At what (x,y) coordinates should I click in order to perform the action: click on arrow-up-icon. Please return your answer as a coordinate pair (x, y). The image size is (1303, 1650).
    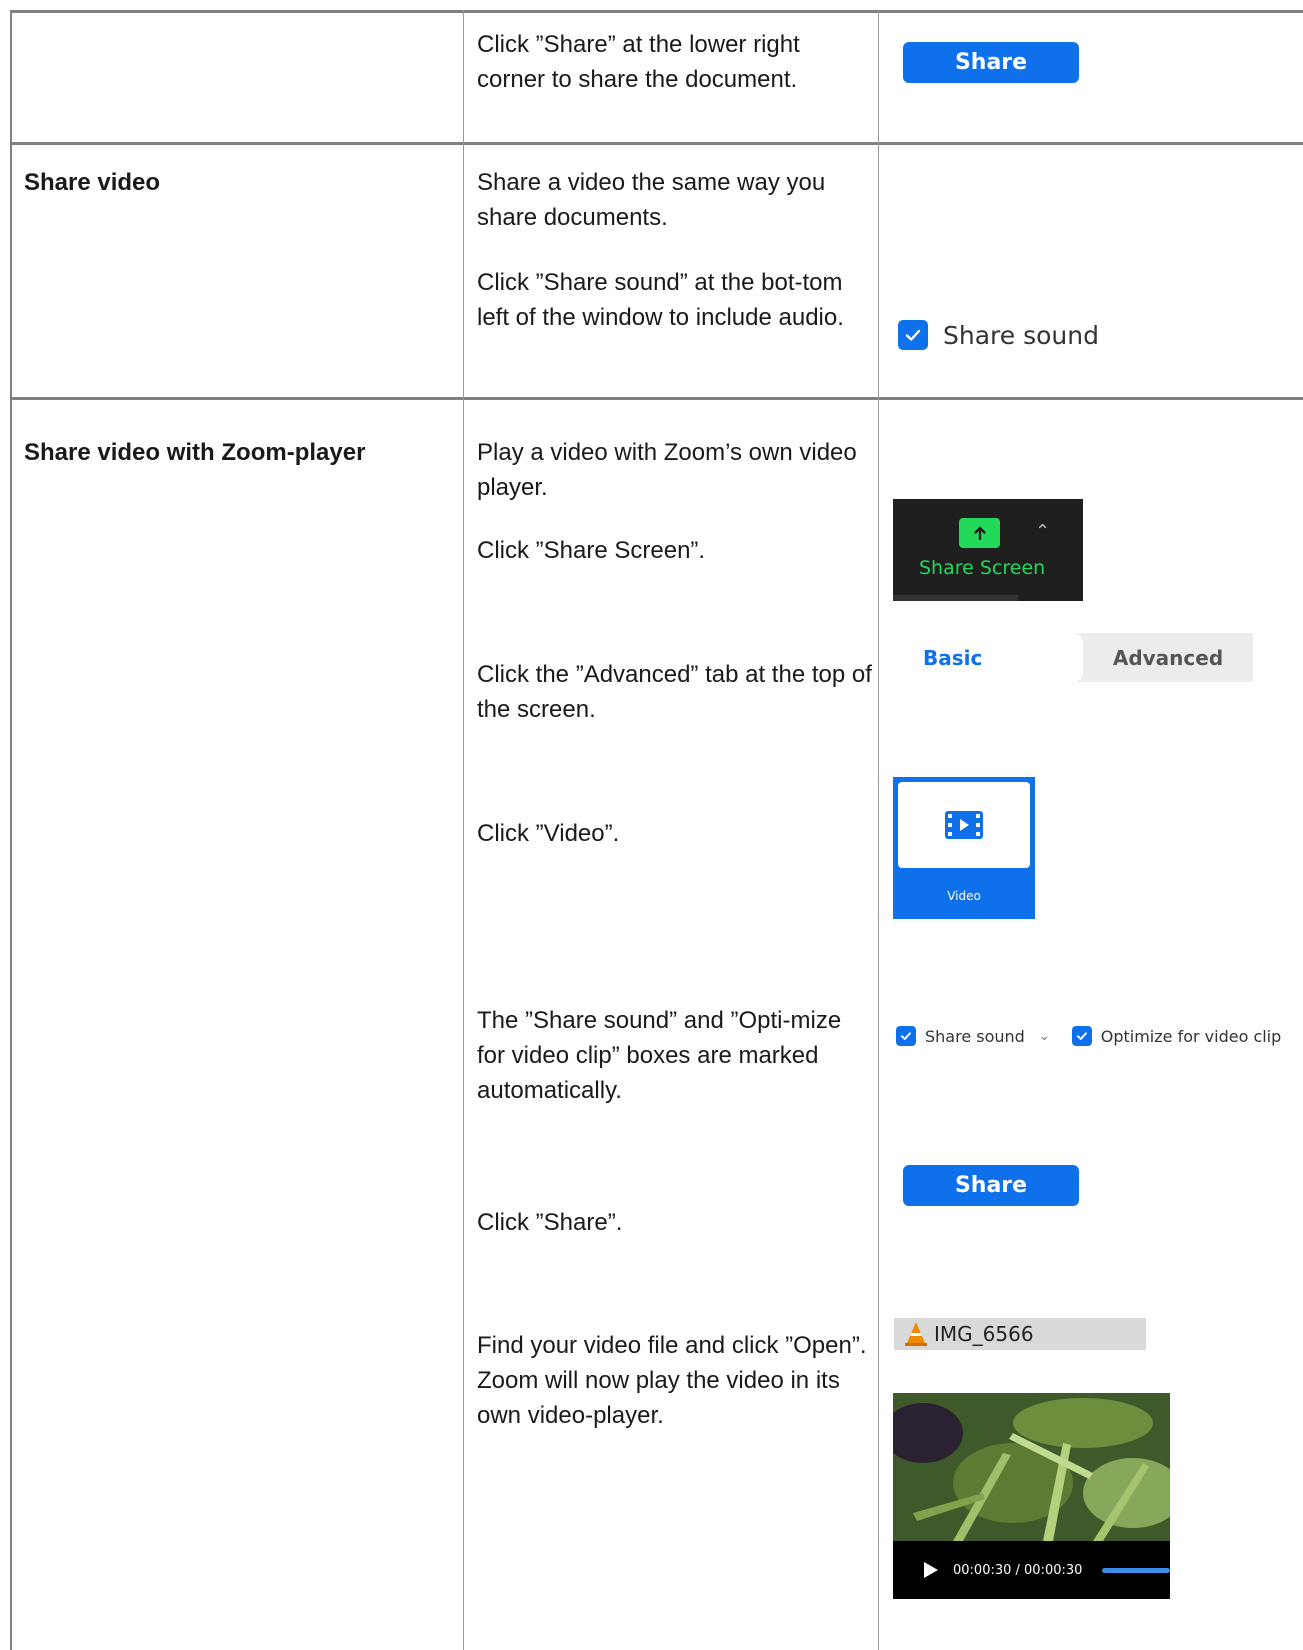
    Looking at the image, I should click on (979, 533).